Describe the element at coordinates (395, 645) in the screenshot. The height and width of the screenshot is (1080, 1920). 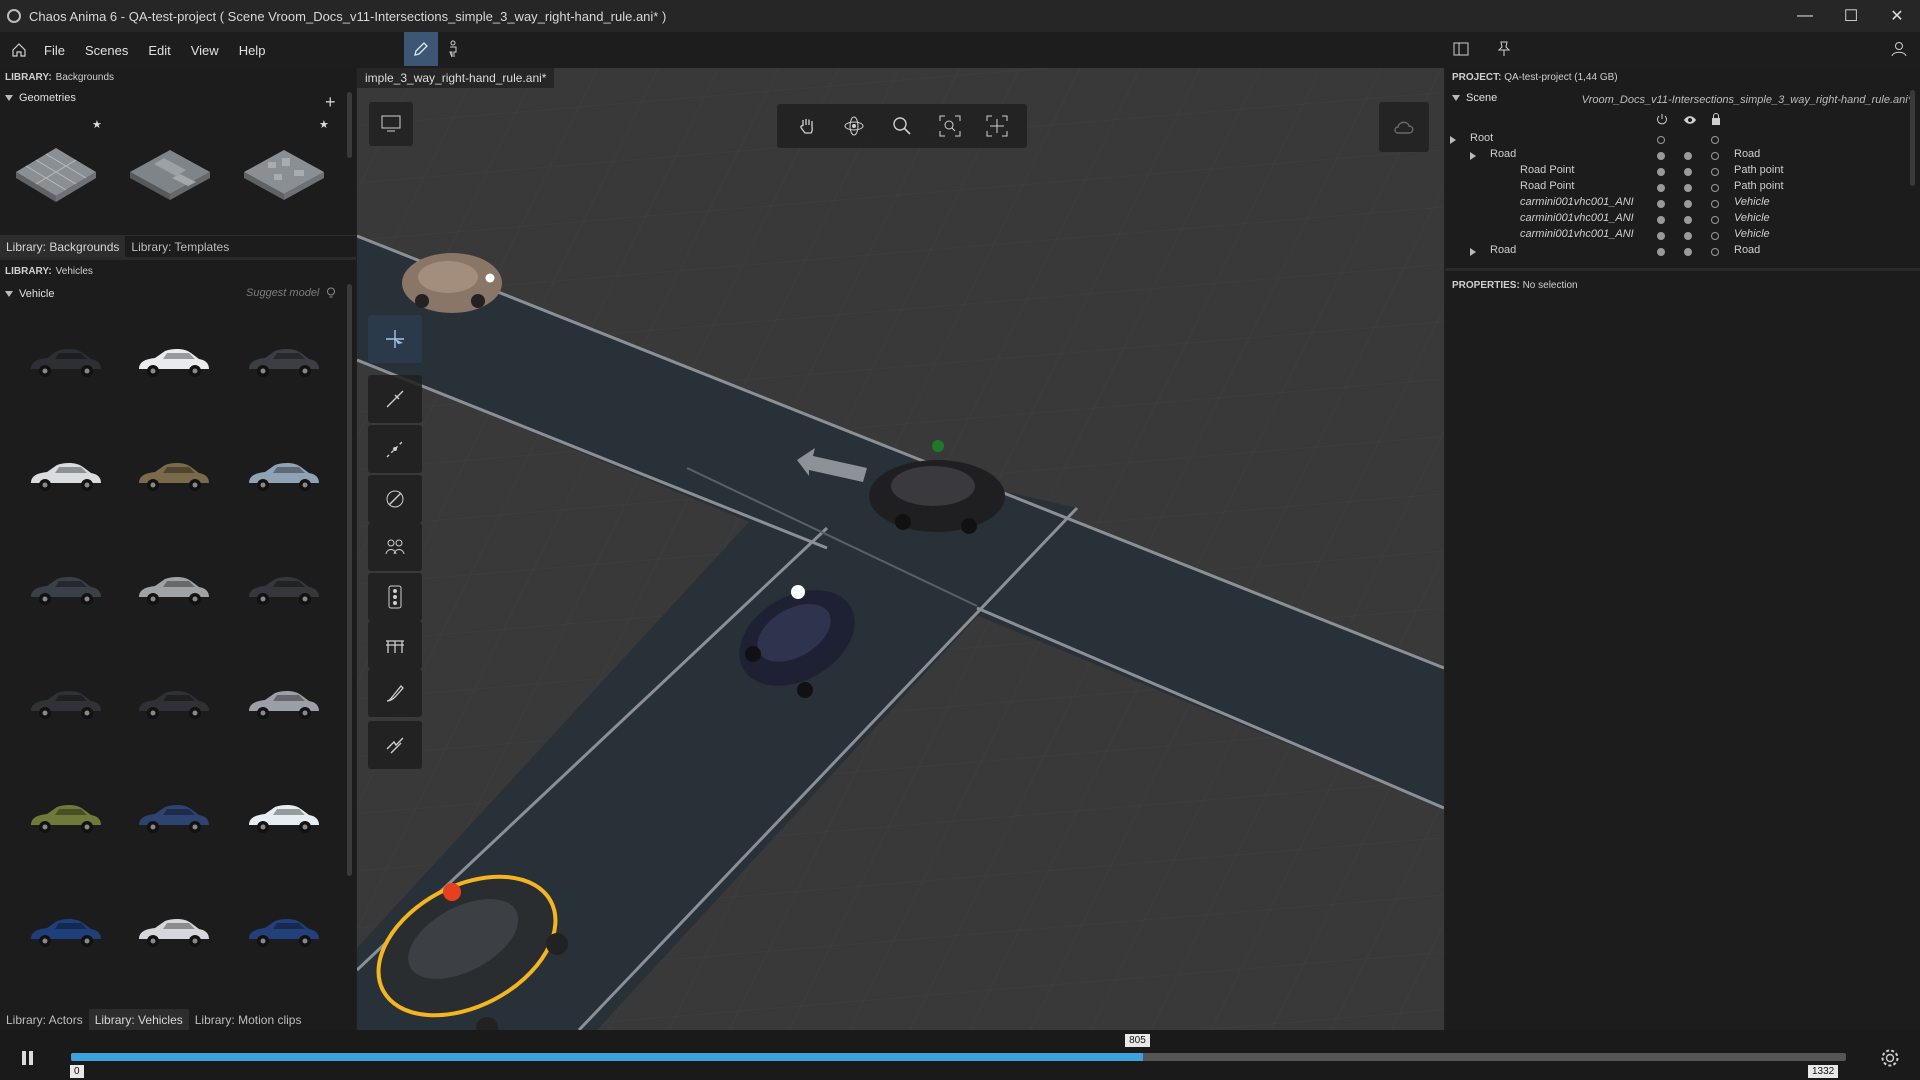
I see `barrier-tool-icon` at that location.